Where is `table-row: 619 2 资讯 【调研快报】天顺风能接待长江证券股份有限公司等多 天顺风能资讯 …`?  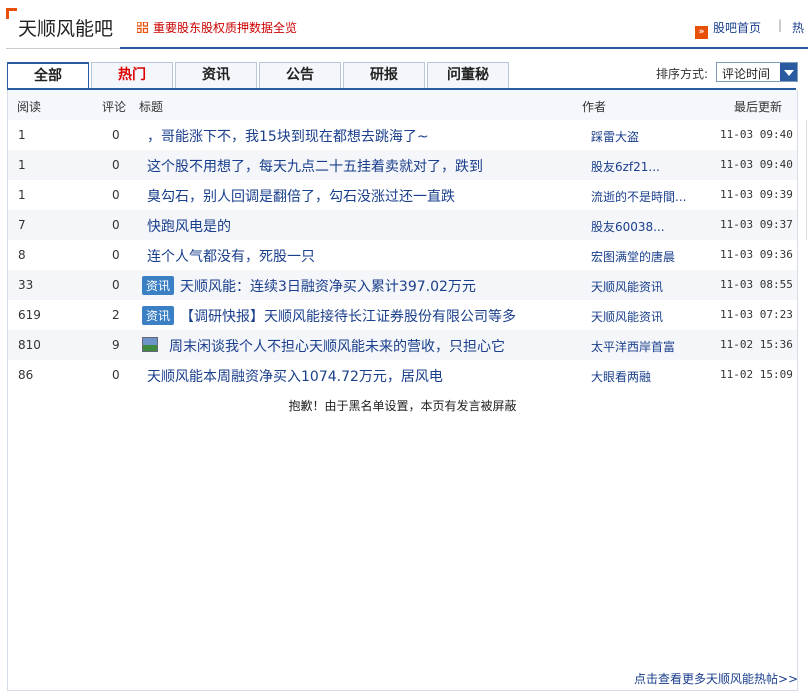
table-row: 619 2 资讯 【调研快报】天顺风能接待长江证券股份有限公司等多 天顺风能资讯 … is located at coordinates (402, 315).